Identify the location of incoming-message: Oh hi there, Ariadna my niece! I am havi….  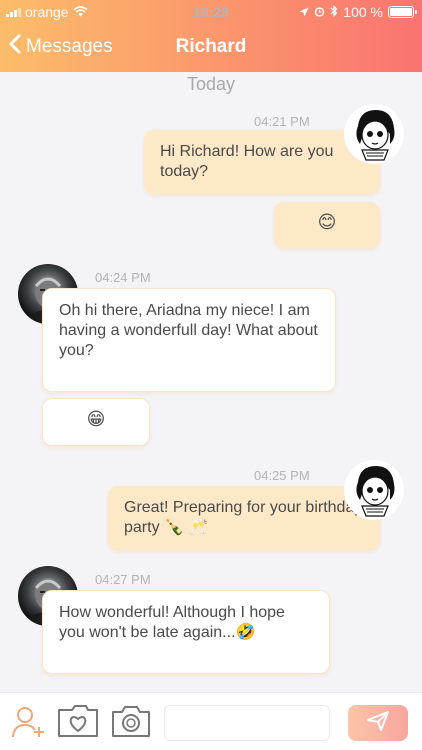
(189, 340).